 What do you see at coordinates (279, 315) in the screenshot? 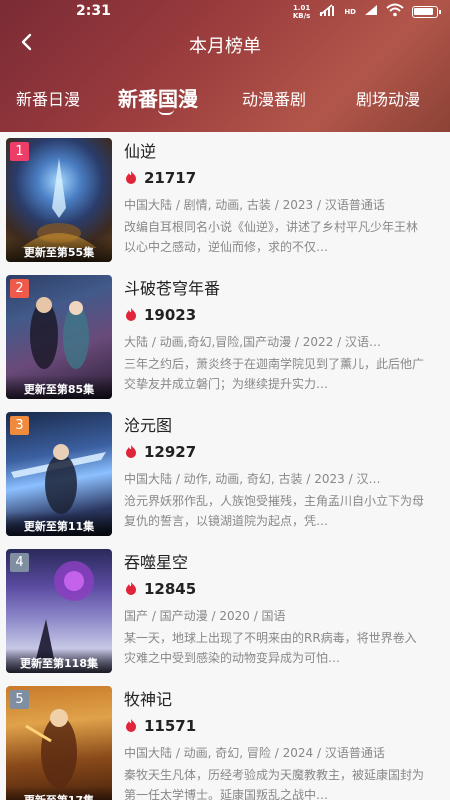
I see `heat-row: 19023` at bounding box center [279, 315].